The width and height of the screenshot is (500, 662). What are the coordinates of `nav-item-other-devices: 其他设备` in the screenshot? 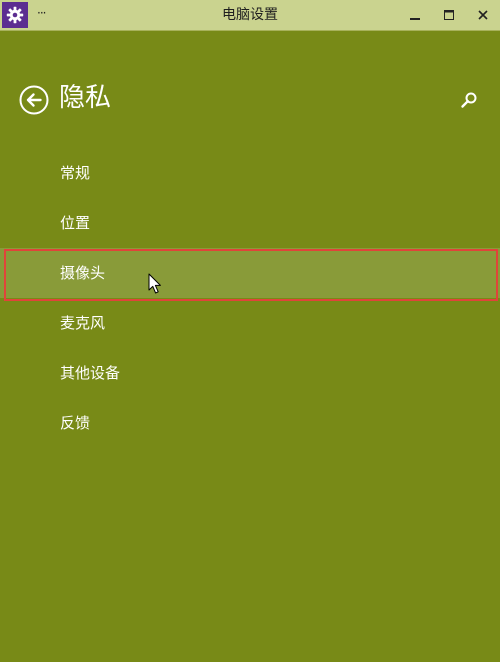 It's located at (250, 373).